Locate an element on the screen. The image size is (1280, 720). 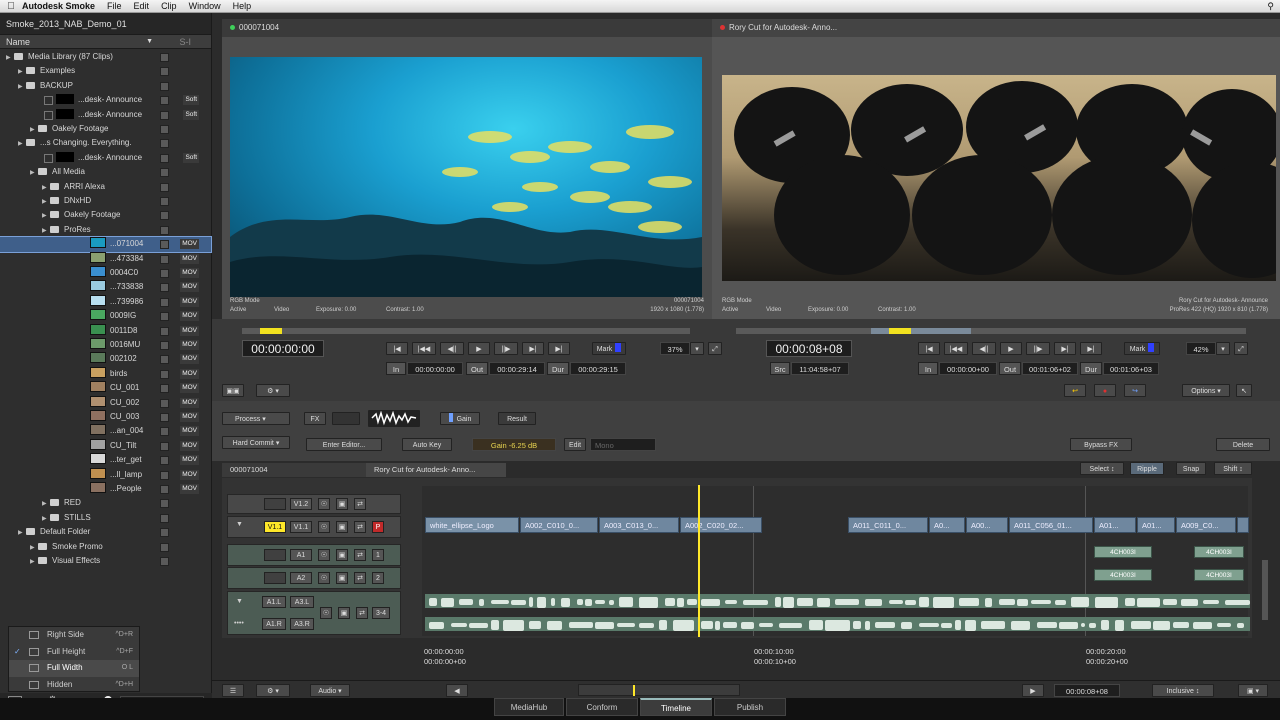
track-header-a1: A1 ☉ ▣ ⇄ 1 is located at coordinates (314, 555).